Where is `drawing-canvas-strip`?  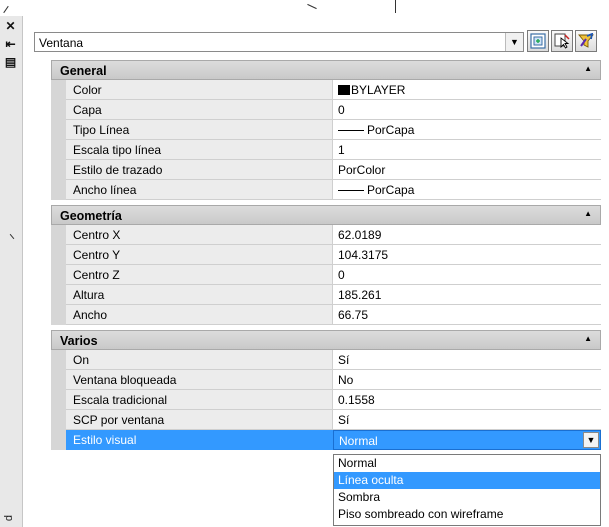
drawing-canvas-strip is located at coordinates (304, 7).